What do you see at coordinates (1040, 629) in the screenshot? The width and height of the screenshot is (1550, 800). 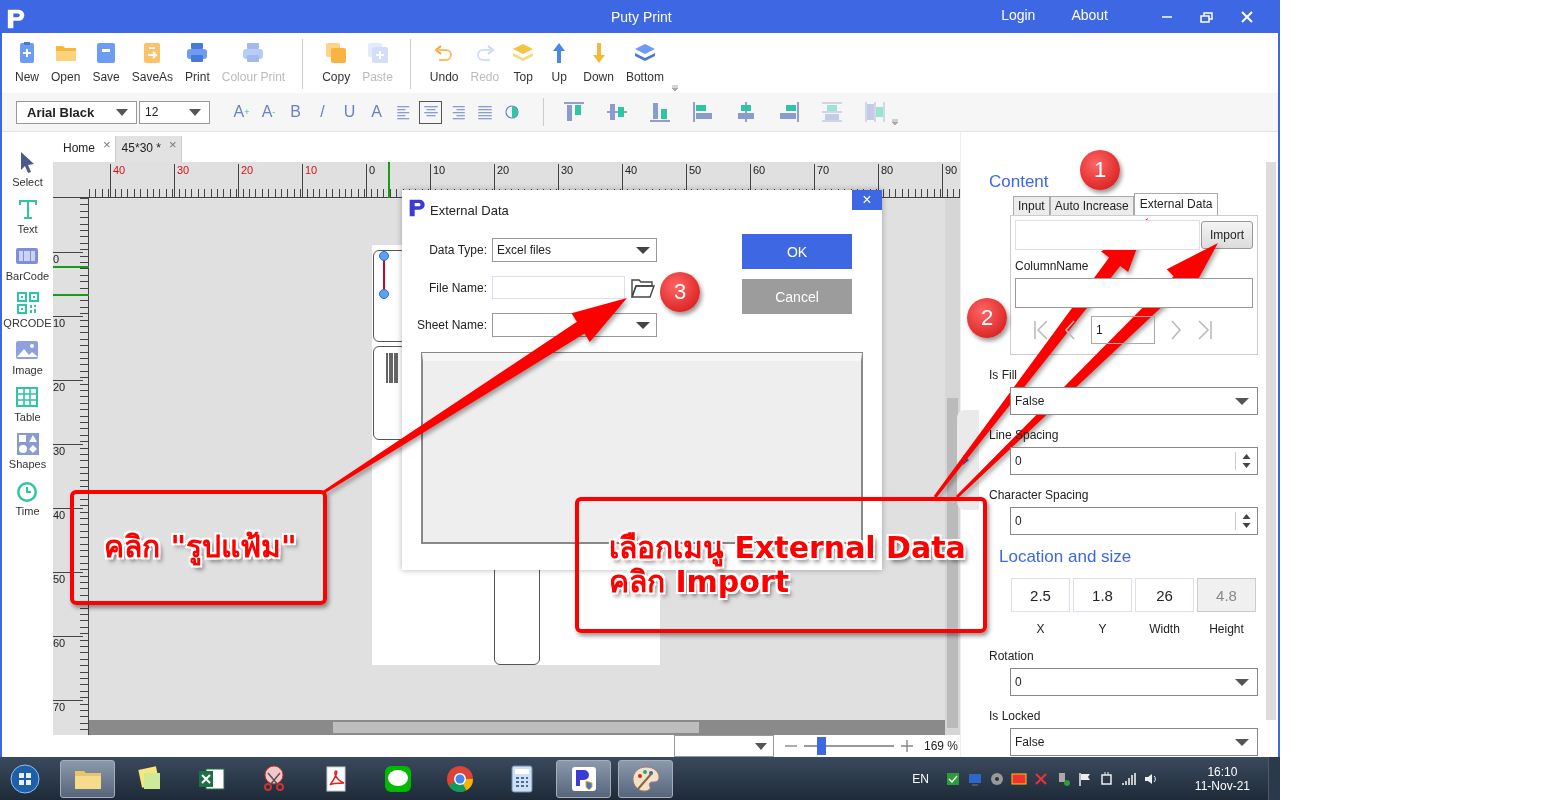 I see `field-label: X` at bounding box center [1040, 629].